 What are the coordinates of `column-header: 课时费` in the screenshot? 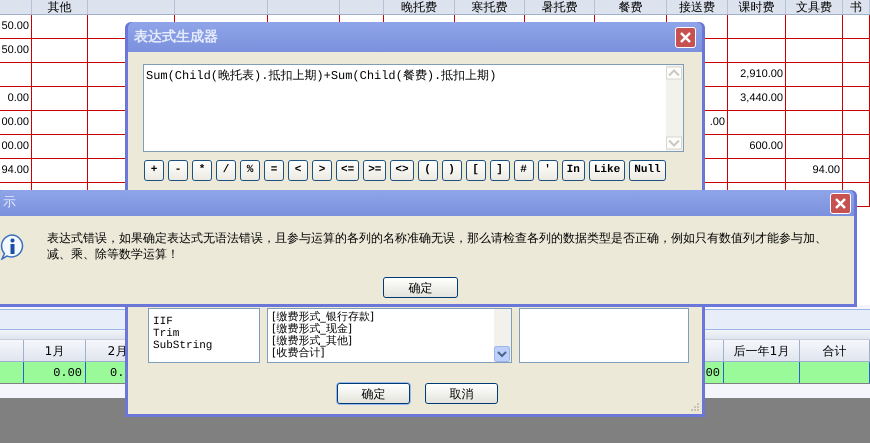 It's located at (756, 7).